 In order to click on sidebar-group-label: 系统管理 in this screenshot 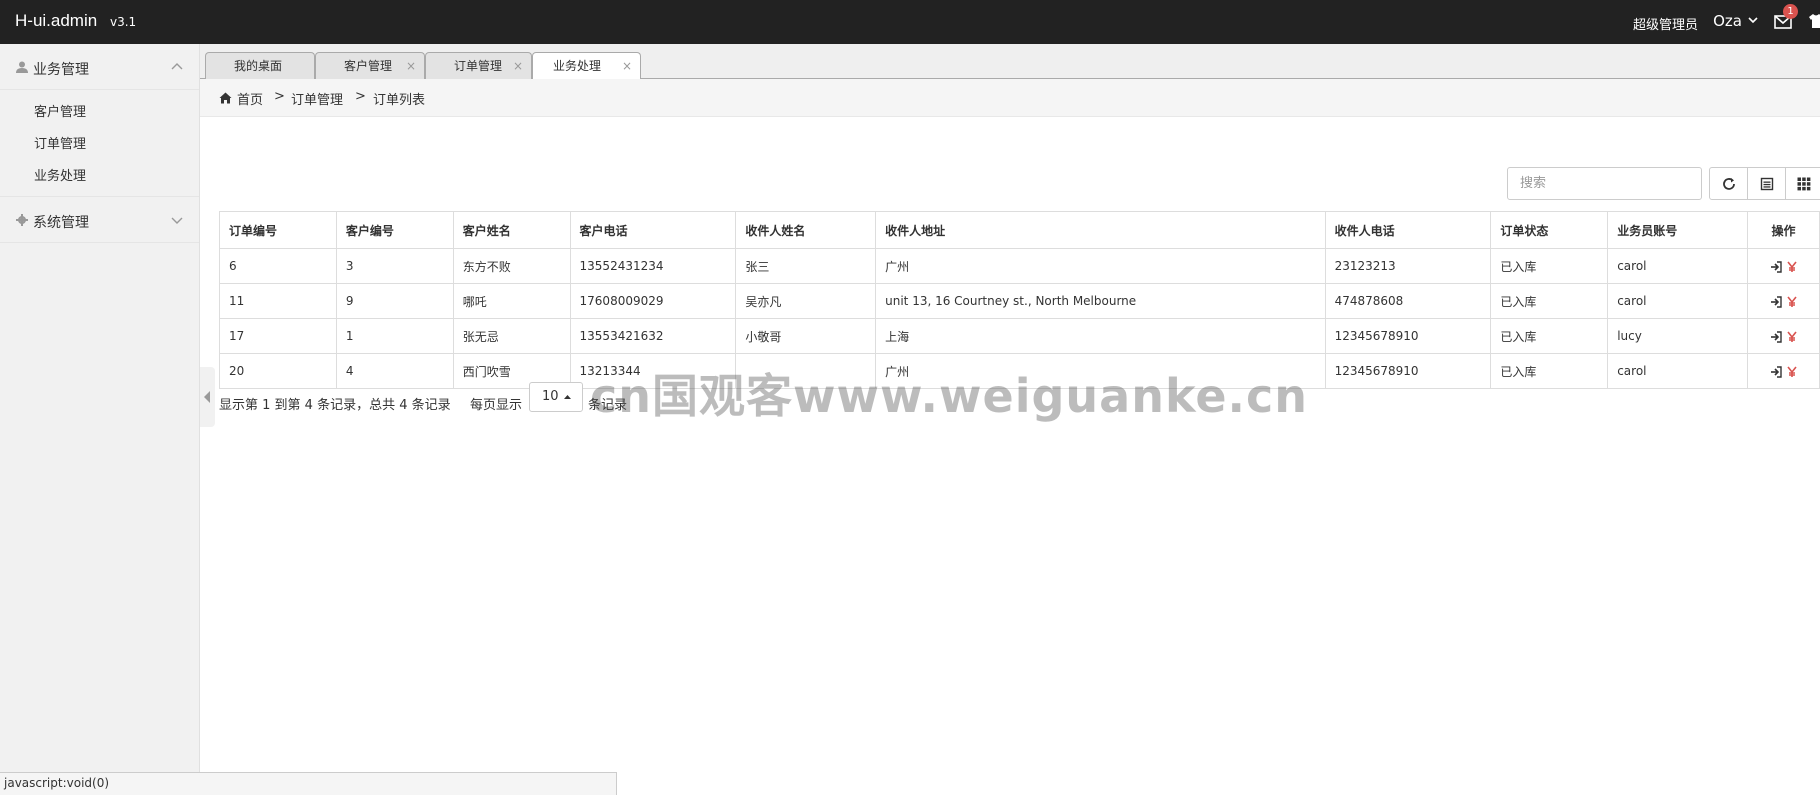, I will do `click(61, 223)`.